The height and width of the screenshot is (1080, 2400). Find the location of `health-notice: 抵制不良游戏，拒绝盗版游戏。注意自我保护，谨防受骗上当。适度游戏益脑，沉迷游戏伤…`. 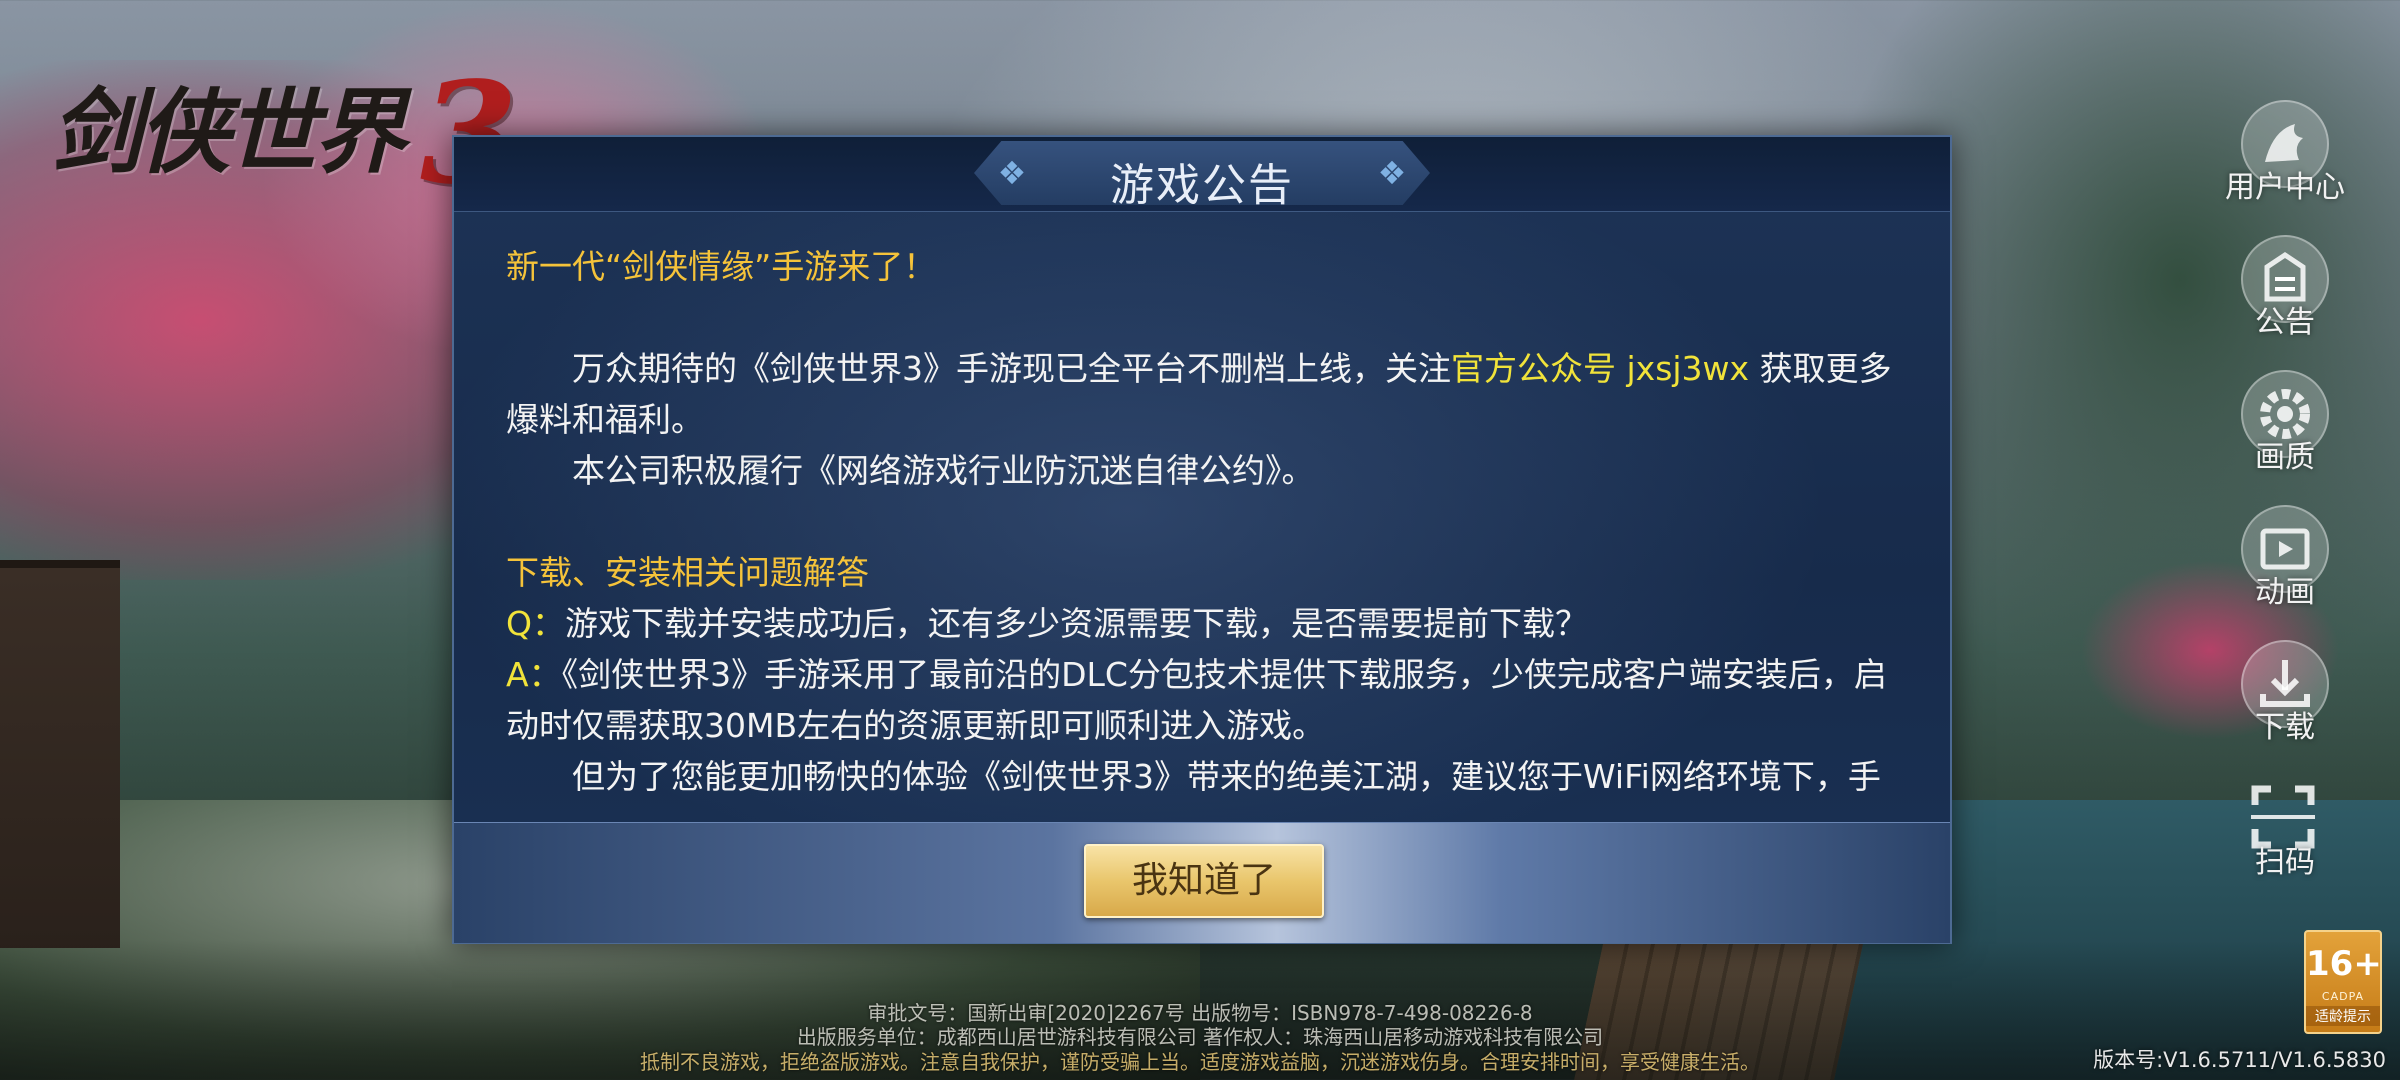

health-notice: 抵制不良游戏，拒绝盗版游戏。注意自我保护，谨防受骗上当。适度游戏益脑，沉迷游戏伤… is located at coordinates (1200, 1062).